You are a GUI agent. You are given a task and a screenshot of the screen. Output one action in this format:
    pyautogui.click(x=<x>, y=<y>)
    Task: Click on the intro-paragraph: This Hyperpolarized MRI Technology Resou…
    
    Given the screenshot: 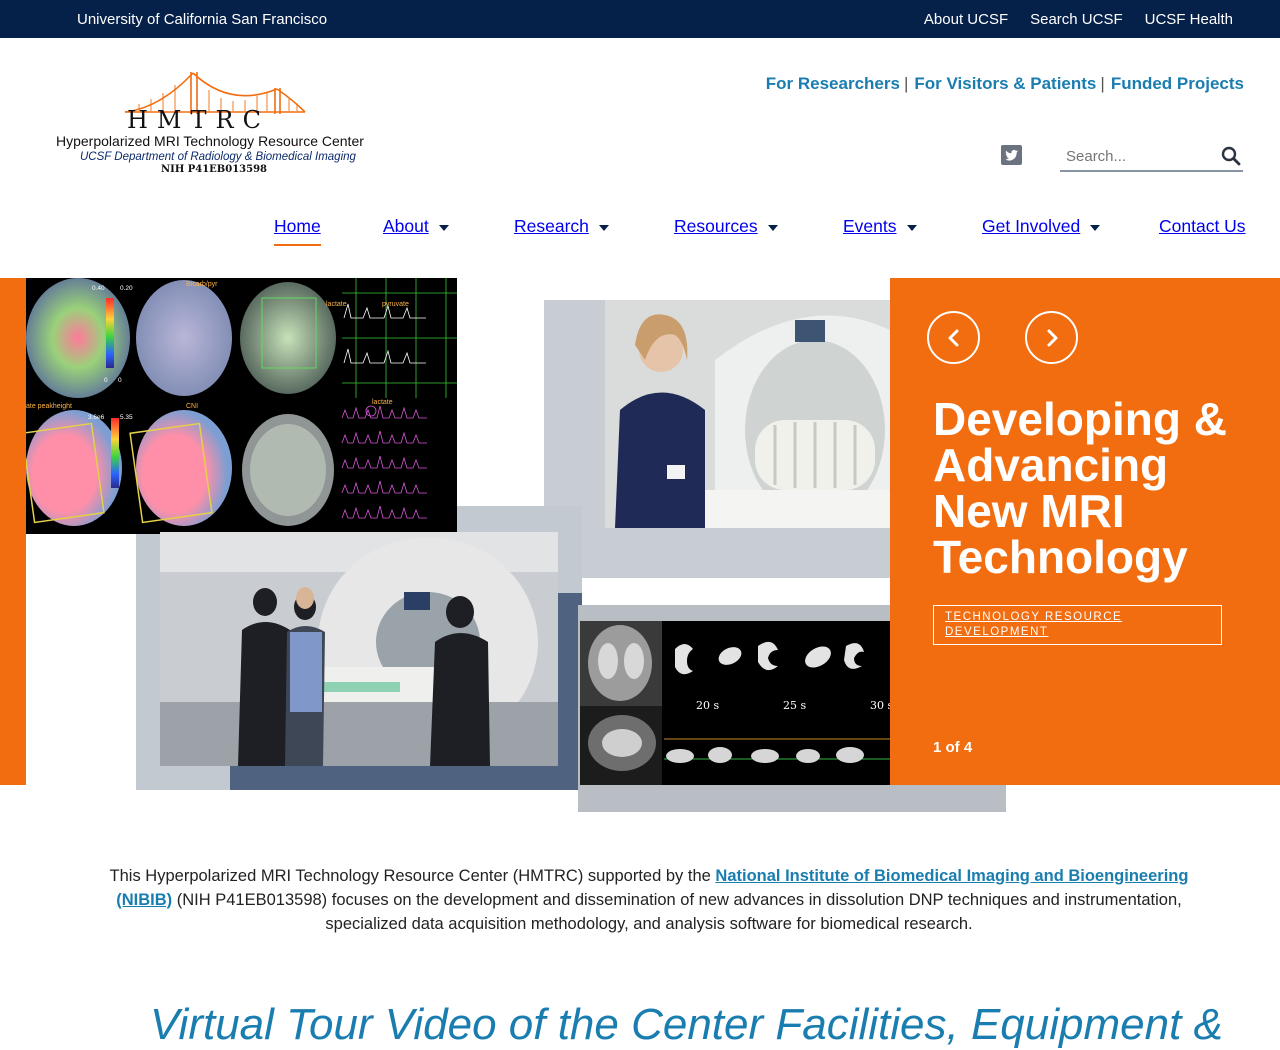 What is the action you would take?
    pyautogui.click(x=649, y=900)
    